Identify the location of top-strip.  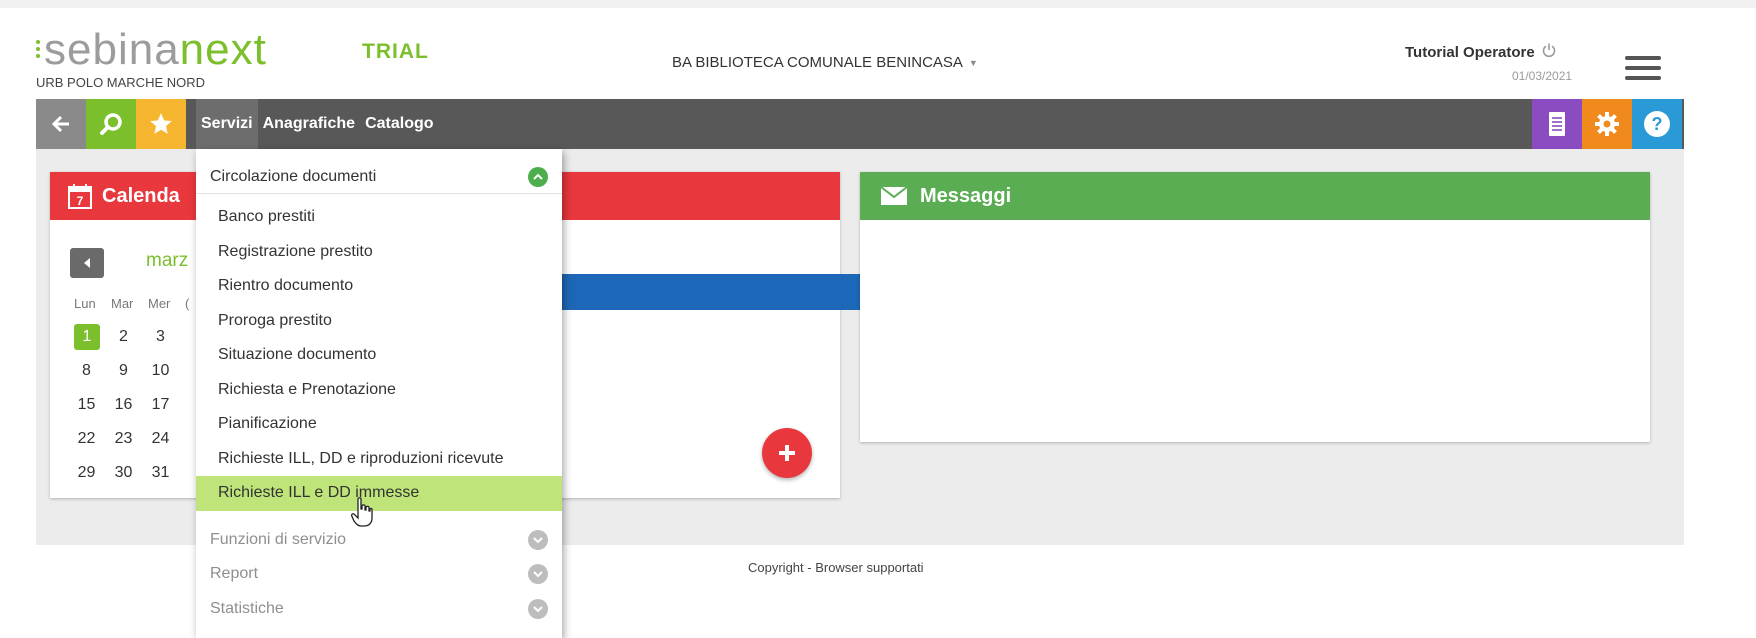
(878, 4).